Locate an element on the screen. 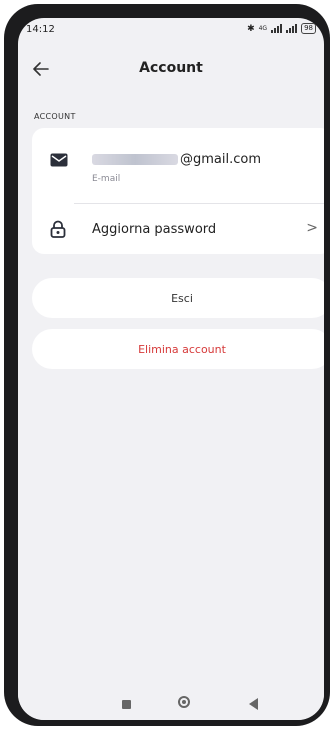 This screenshot has height=730, width=334. app-bar: Account is located at coordinates (171, 68).